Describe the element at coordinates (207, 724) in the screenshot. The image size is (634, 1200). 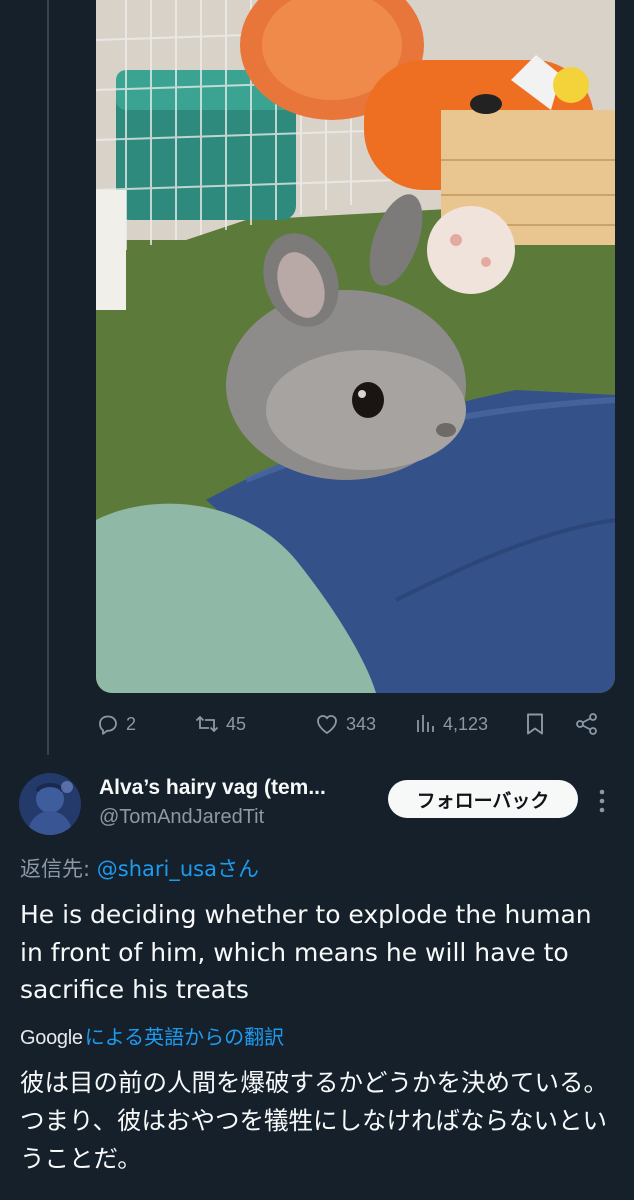
I see `retweet-icon` at that location.